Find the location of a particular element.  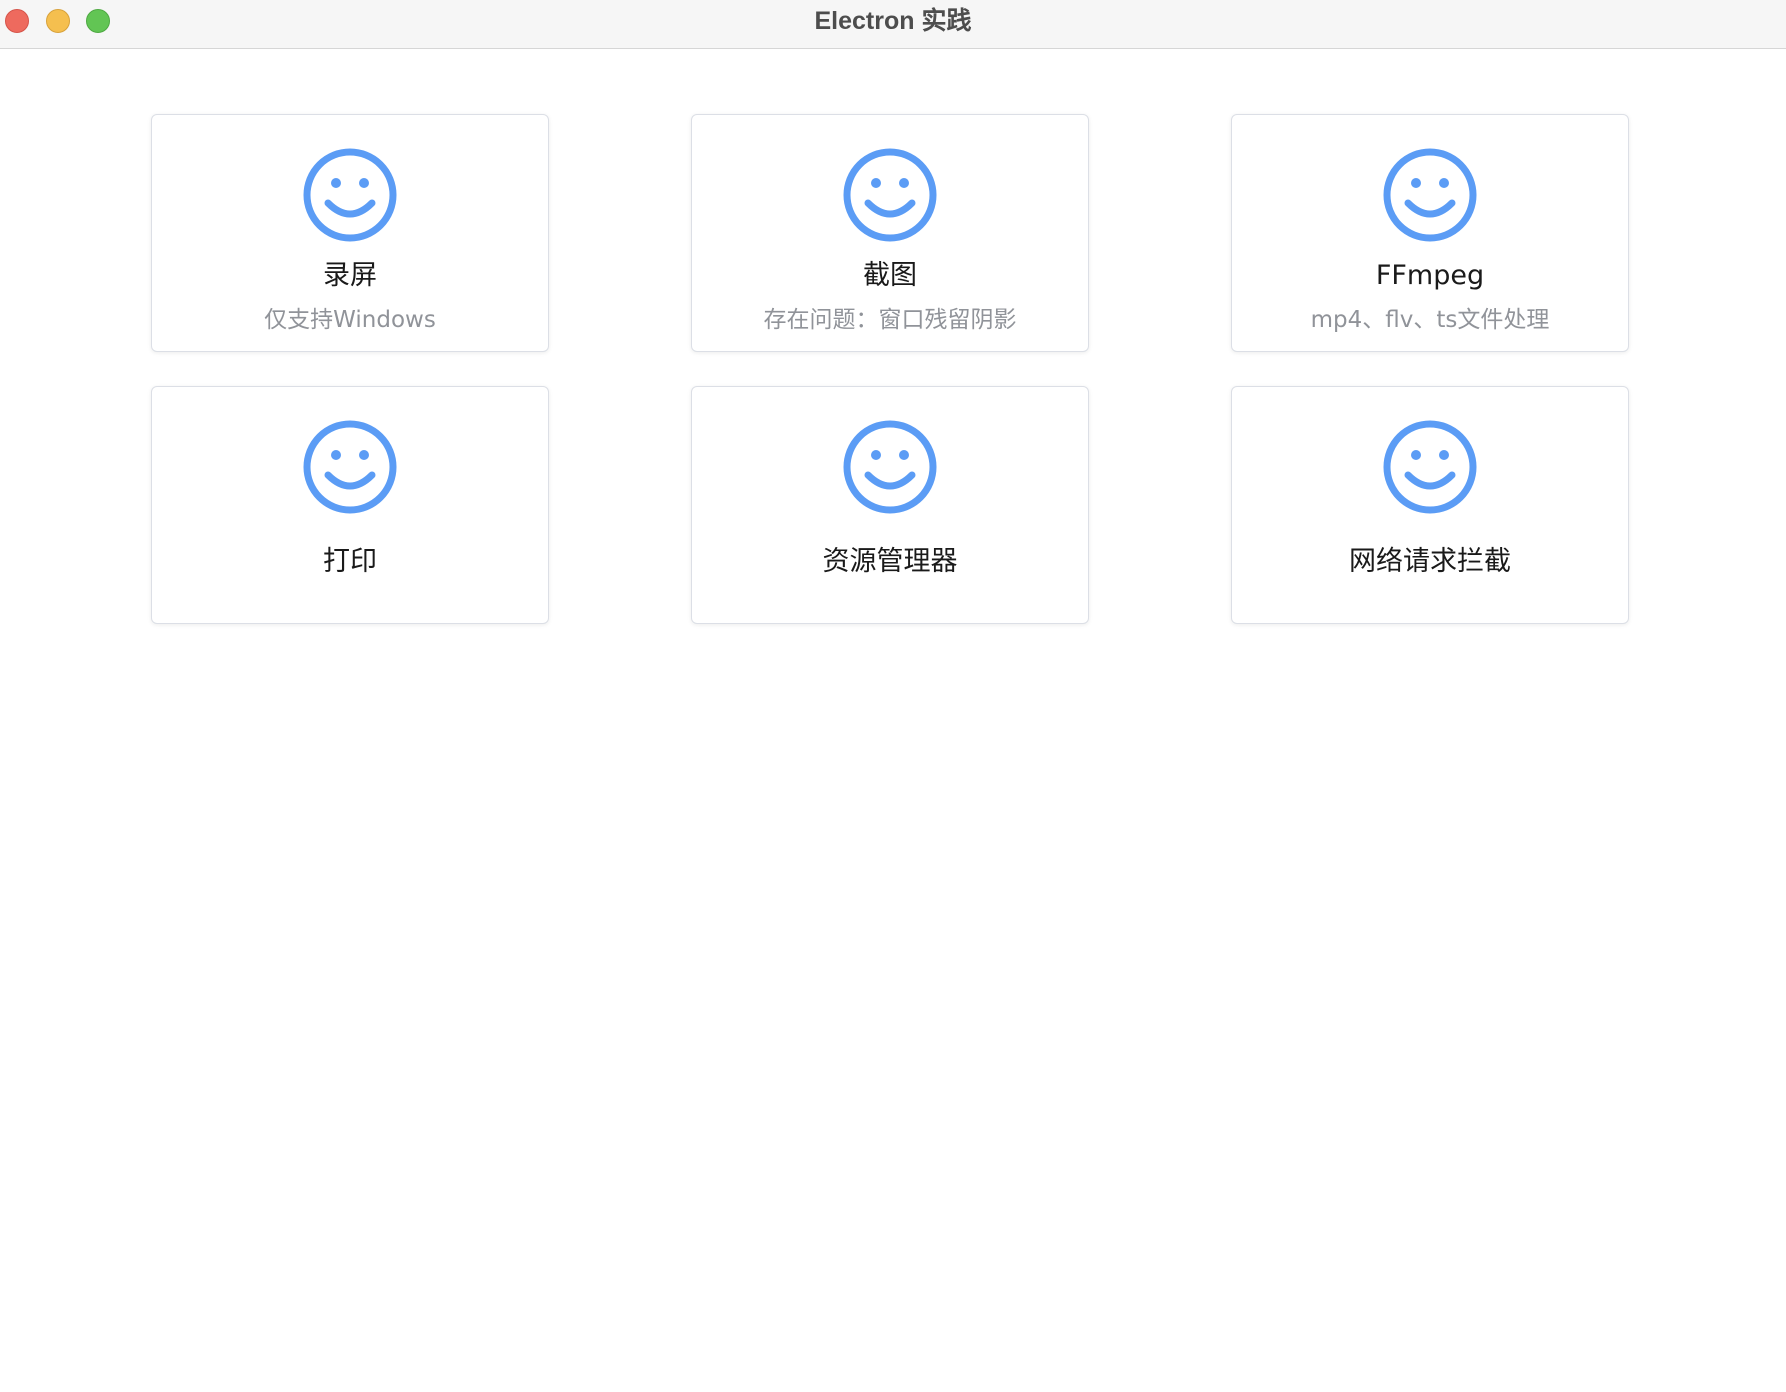

card-print: 打印 is located at coordinates (350, 505).